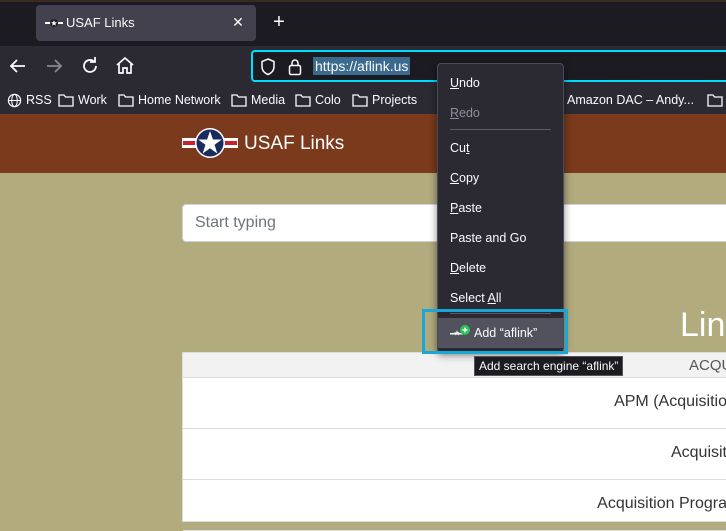 This screenshot has width=726, height=531. Describe the element at coordinates (500, 129) in the screenshot. I see `menu-separator` at that location.